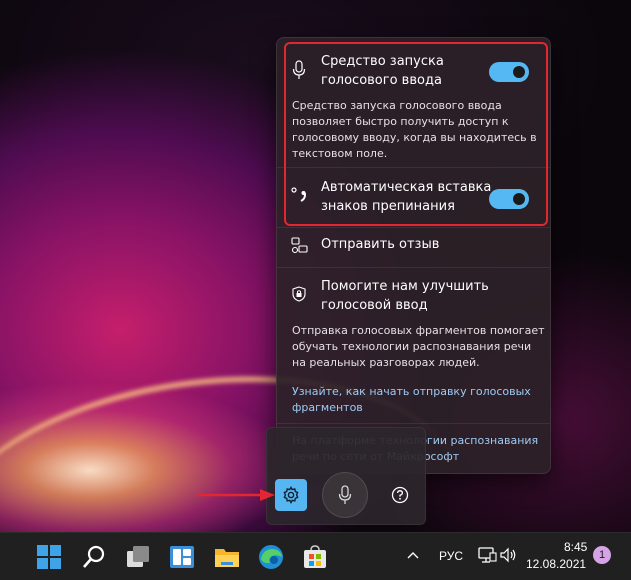 This screenshot has width=631, height=580. What do you see at coordinates (327, 407) in the screenshot?
I see `link-line: фрагментов` at bounding box center [327, 407].